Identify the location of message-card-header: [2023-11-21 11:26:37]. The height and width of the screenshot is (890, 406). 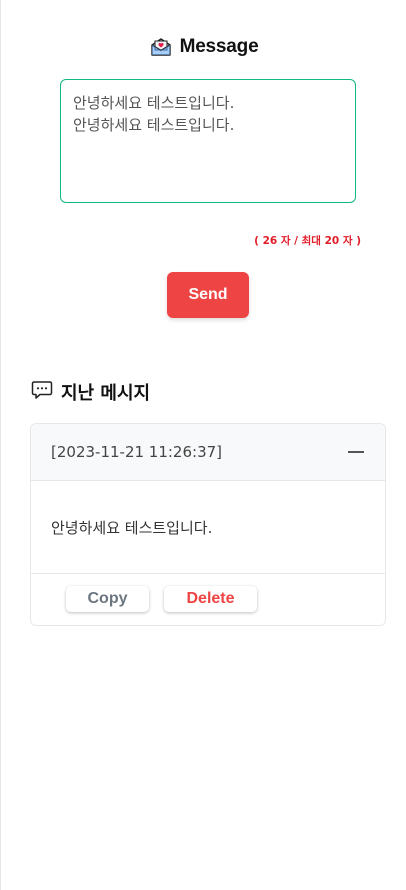
(208, 452).